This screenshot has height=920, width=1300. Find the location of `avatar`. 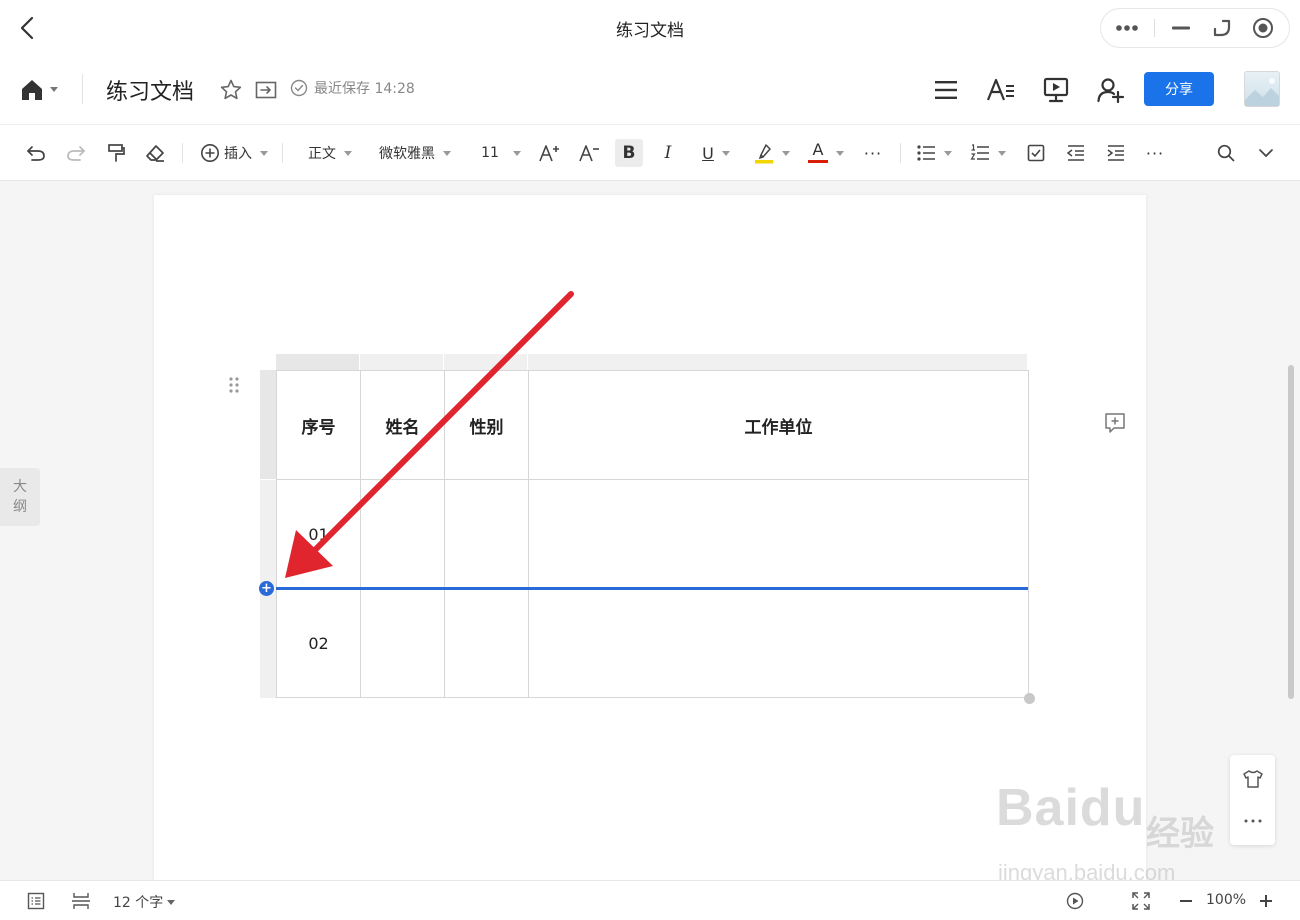

avatar is located at coordinates (1262, 89).